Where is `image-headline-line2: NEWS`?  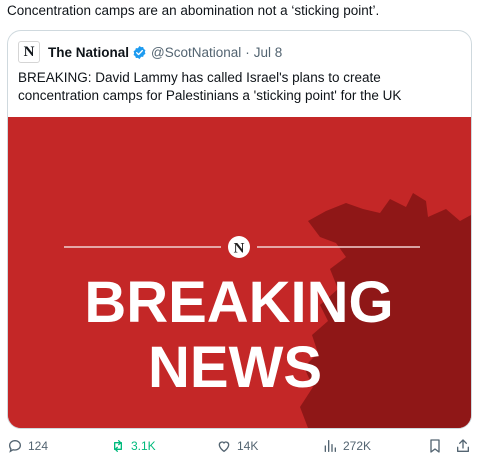
image-headline-line2: NEWS is located at coordinates (235, 367).